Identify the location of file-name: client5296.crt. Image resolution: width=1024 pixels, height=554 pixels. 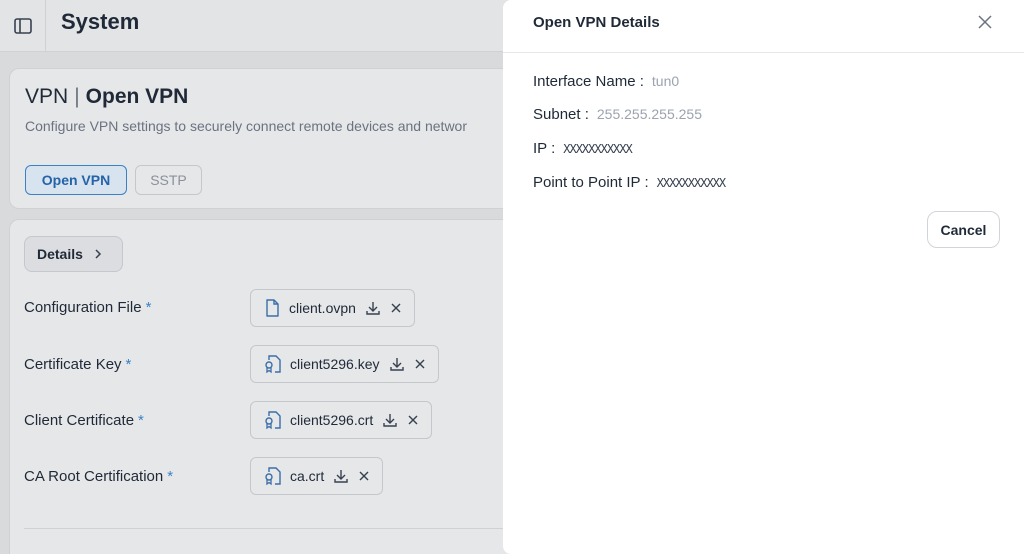
(332, 420).